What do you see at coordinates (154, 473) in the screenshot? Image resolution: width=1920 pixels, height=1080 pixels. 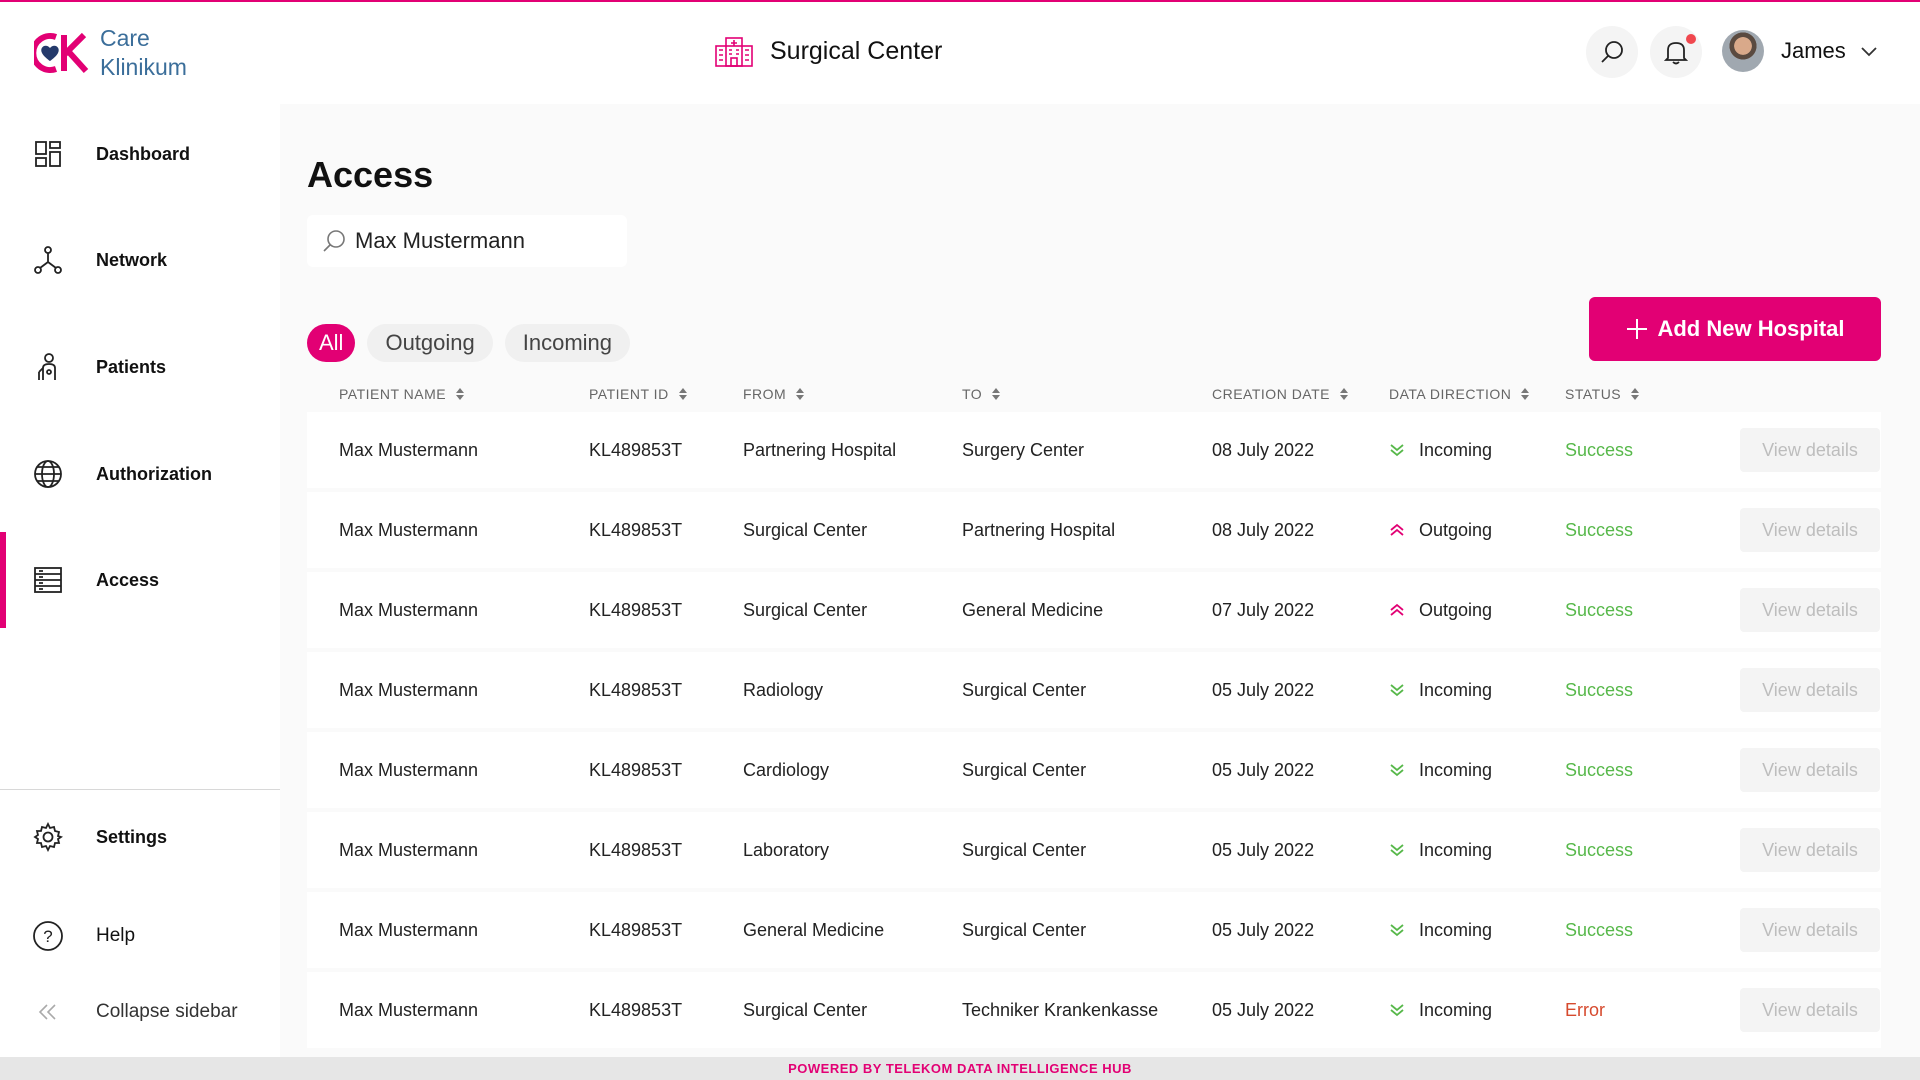 I see `sidebar-item-label: Authorization` at bounding box center [154, 473].